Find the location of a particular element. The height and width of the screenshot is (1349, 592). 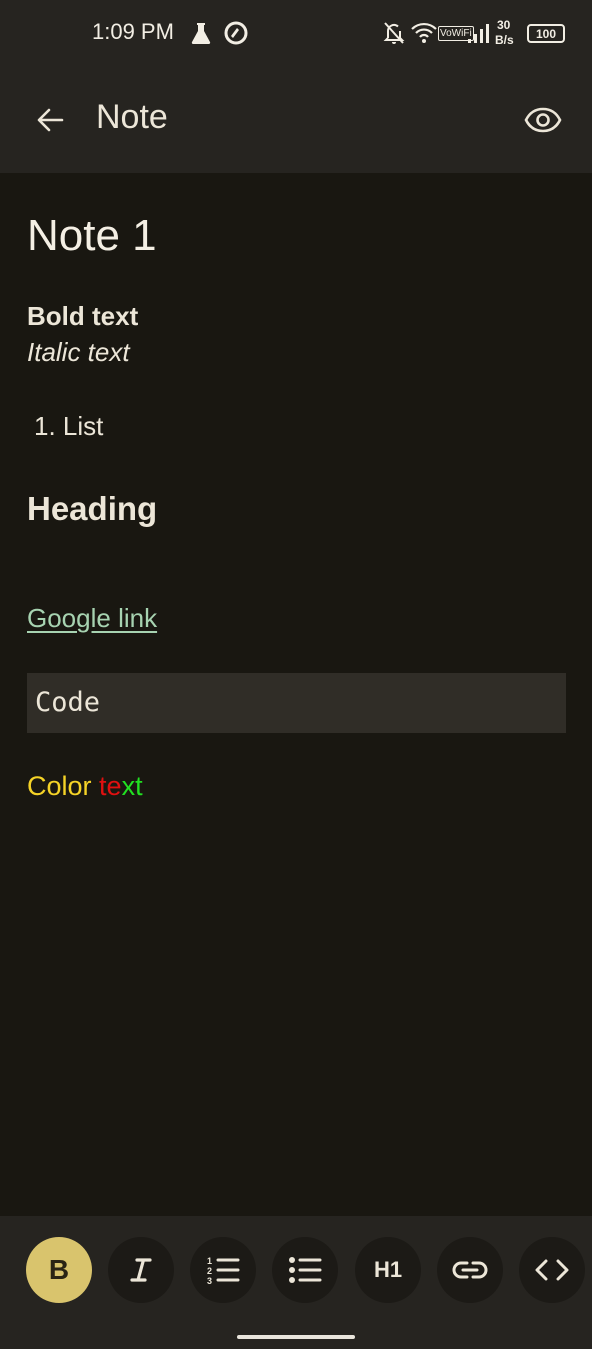

app-bar: Note is located at coordinates (296, 120).